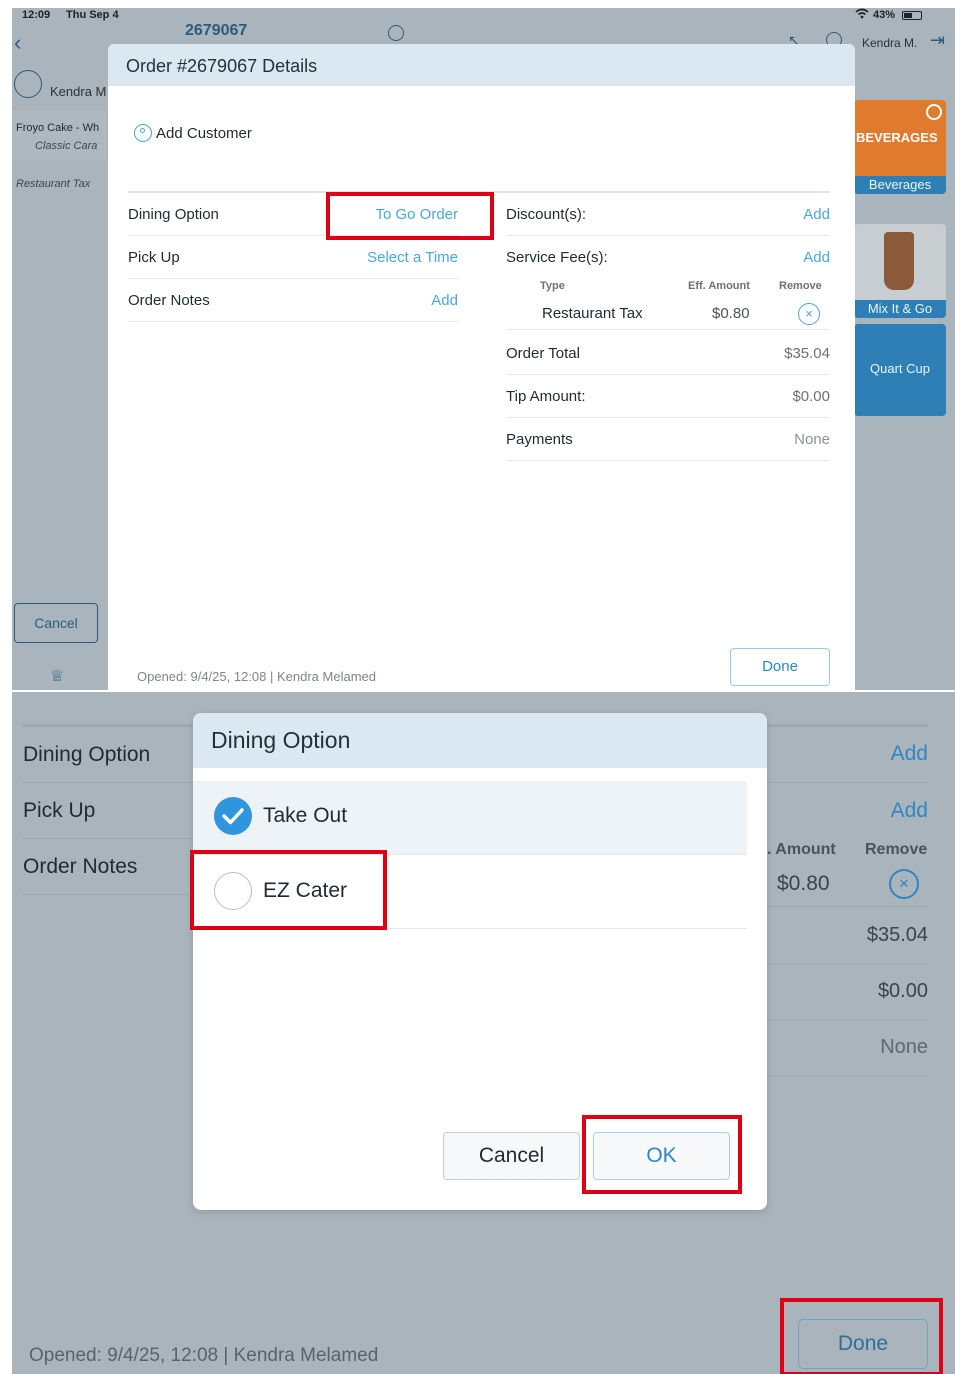  What do you see at coordinates (396, 33) in the screenshot?
I see `clock-icon` at bounding box center [396, 33].